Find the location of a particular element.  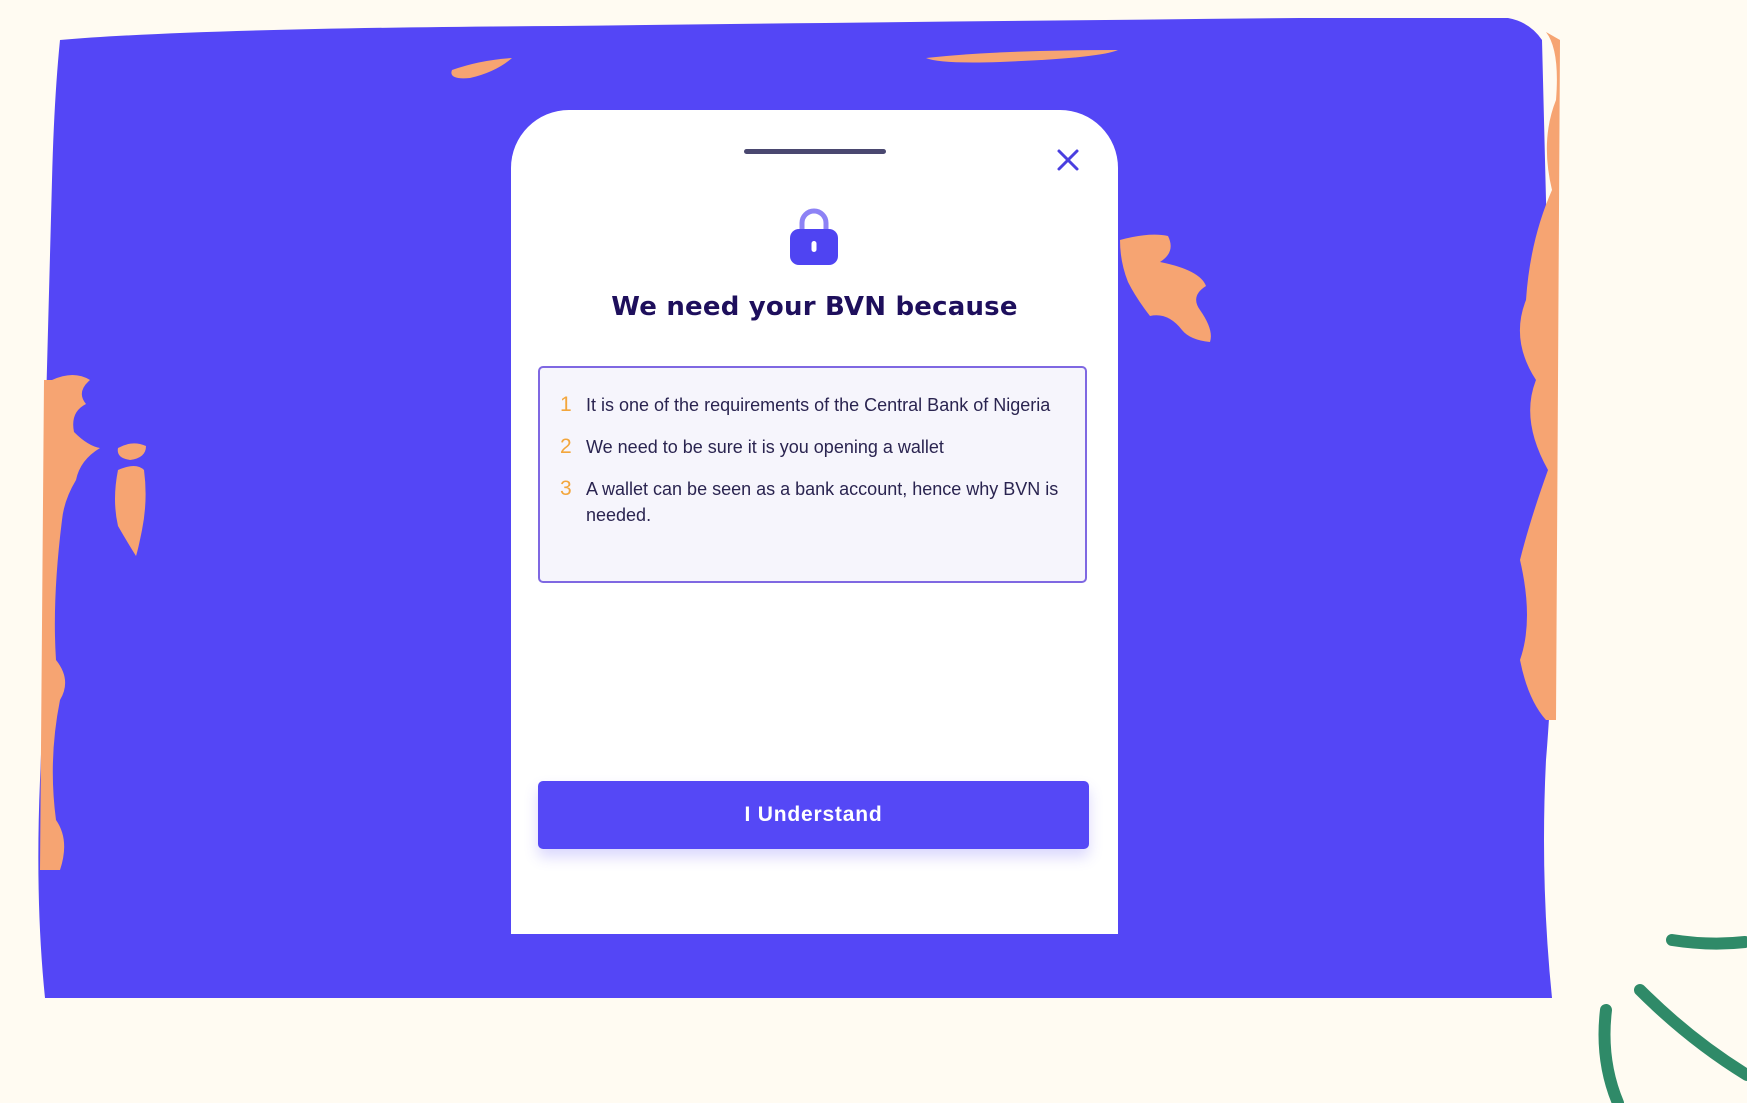

lock-icon is located at coordinates (814, 236).